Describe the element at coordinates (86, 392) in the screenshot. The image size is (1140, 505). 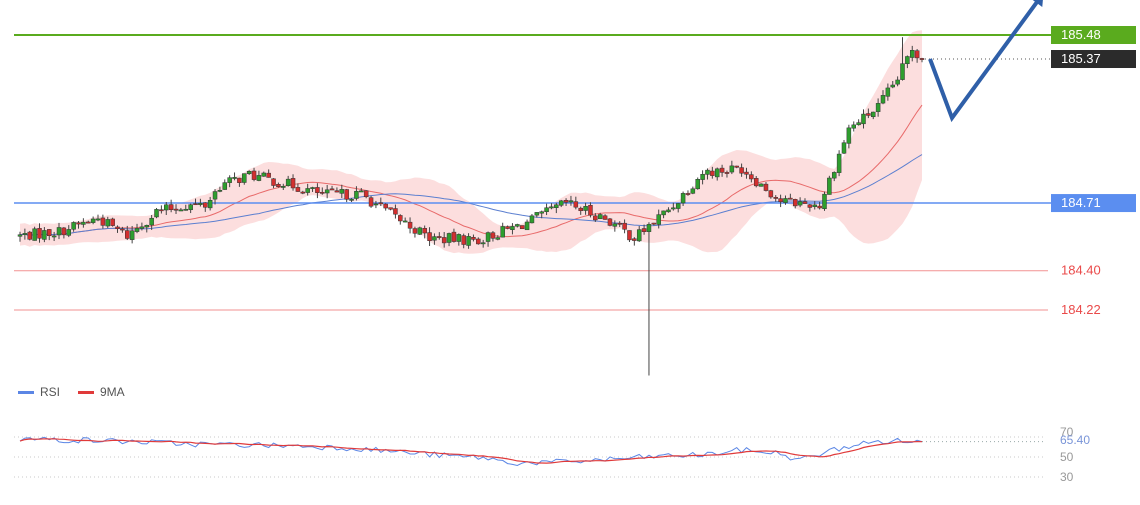
I see `ma9-legend-swatch` at that location.